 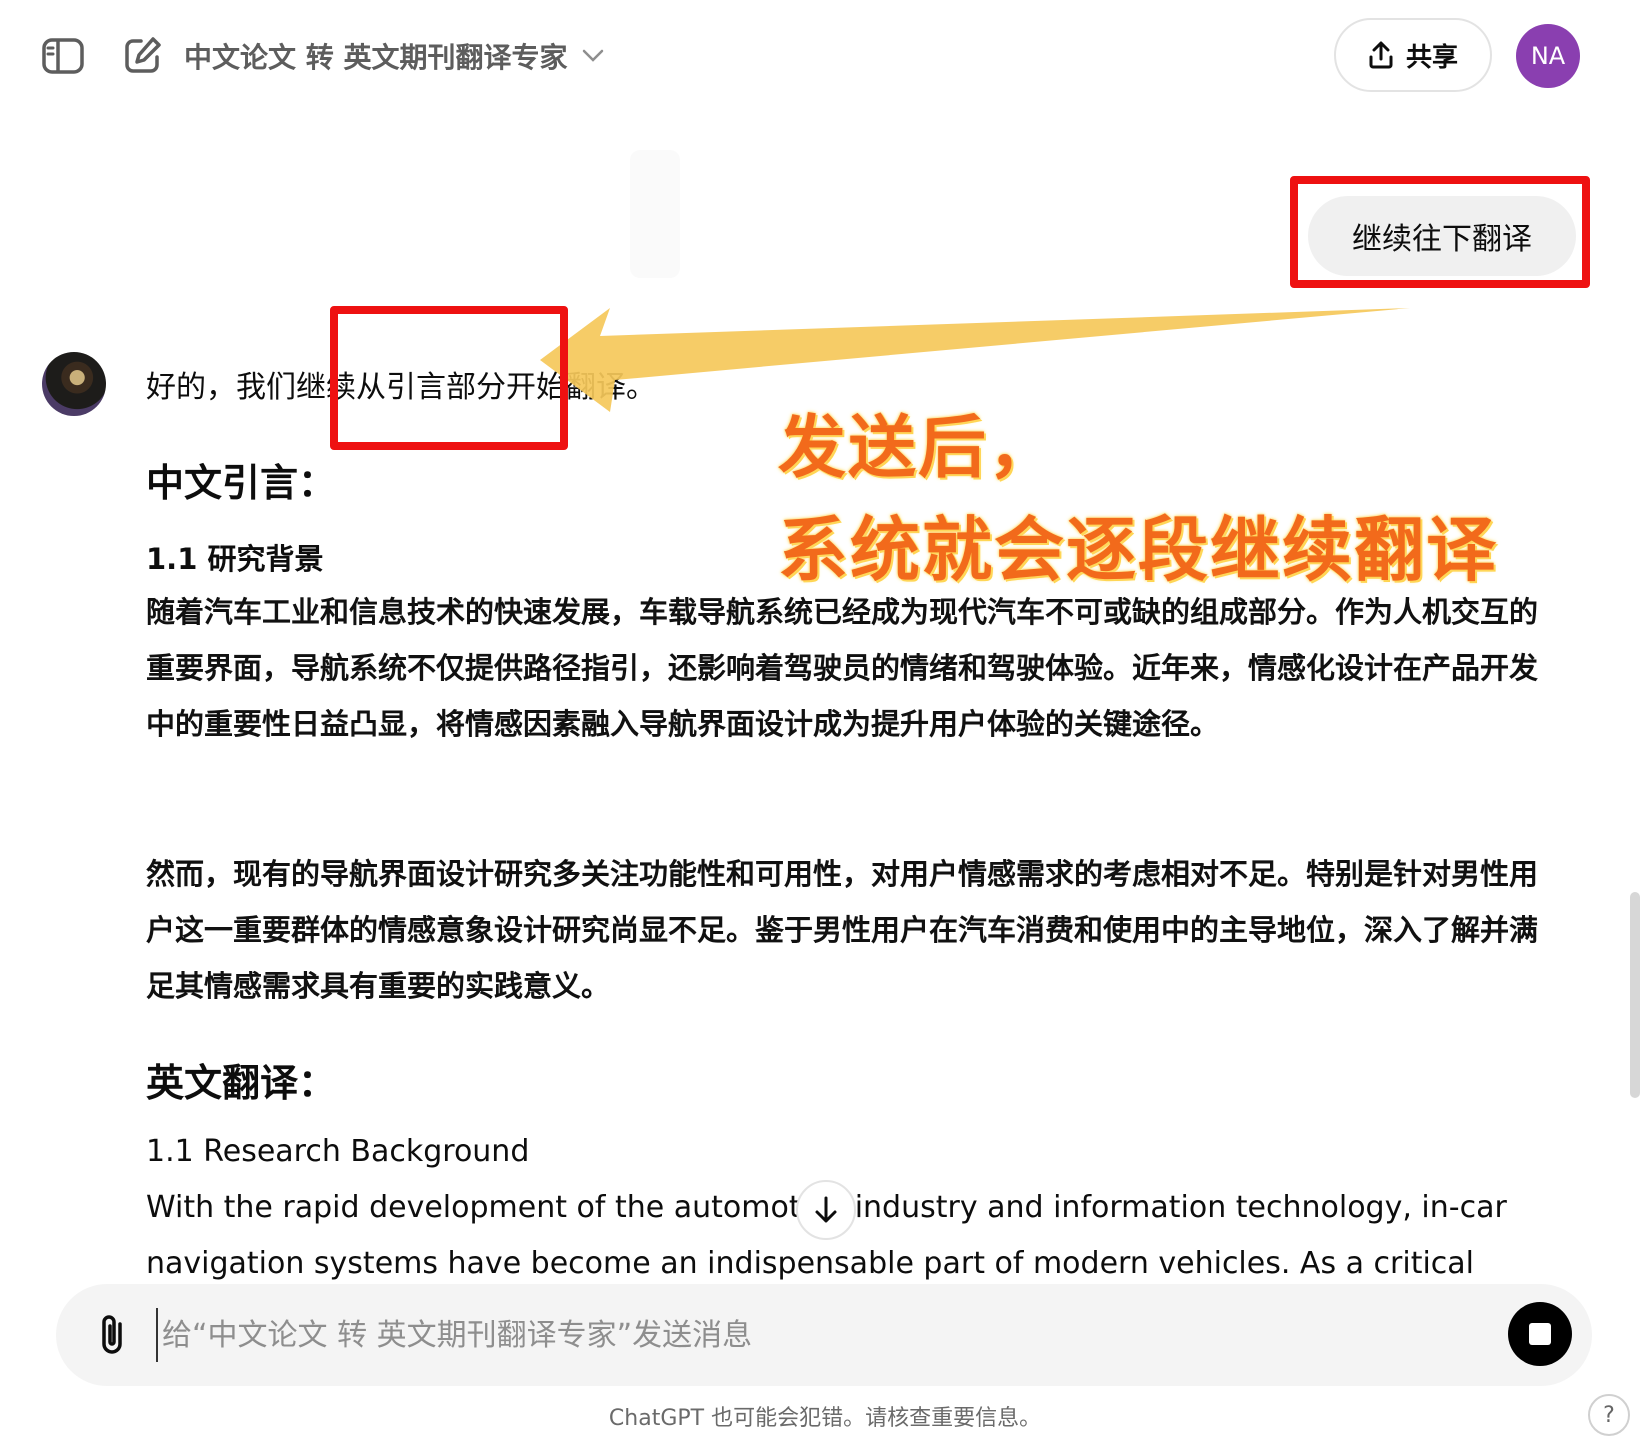 I want to click on model-selector: 中文论文 转 英文期刊翻译专家, so click(x=394, y=56).